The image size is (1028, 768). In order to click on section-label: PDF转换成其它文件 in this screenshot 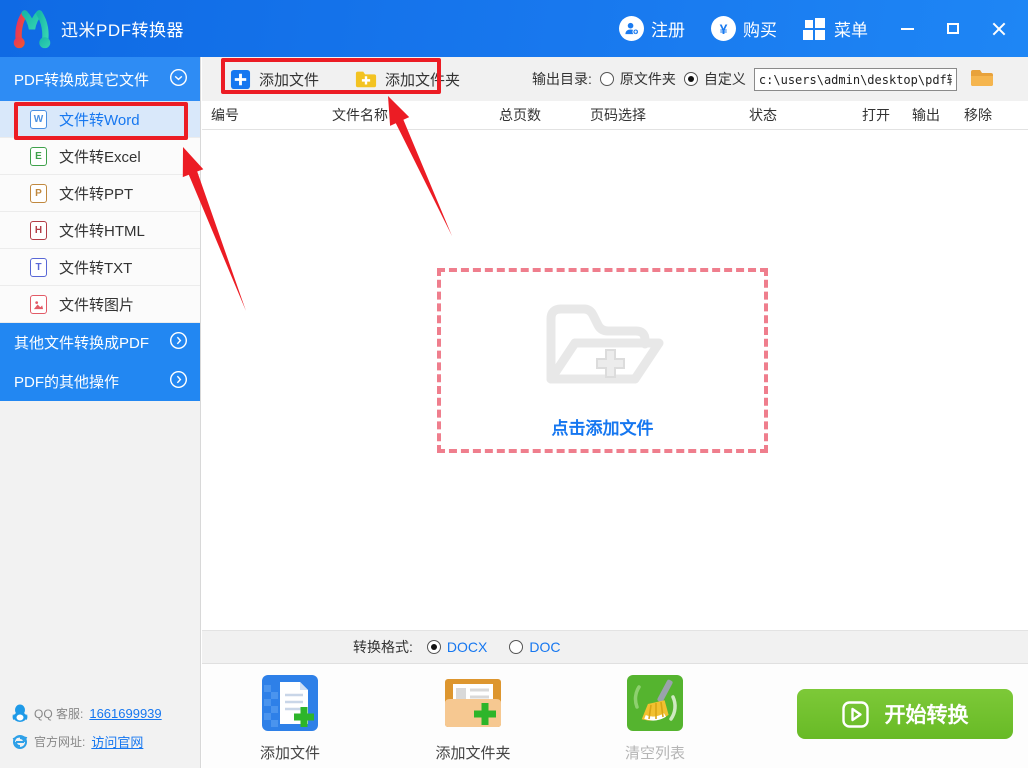, I will do `click(82, 80)`.